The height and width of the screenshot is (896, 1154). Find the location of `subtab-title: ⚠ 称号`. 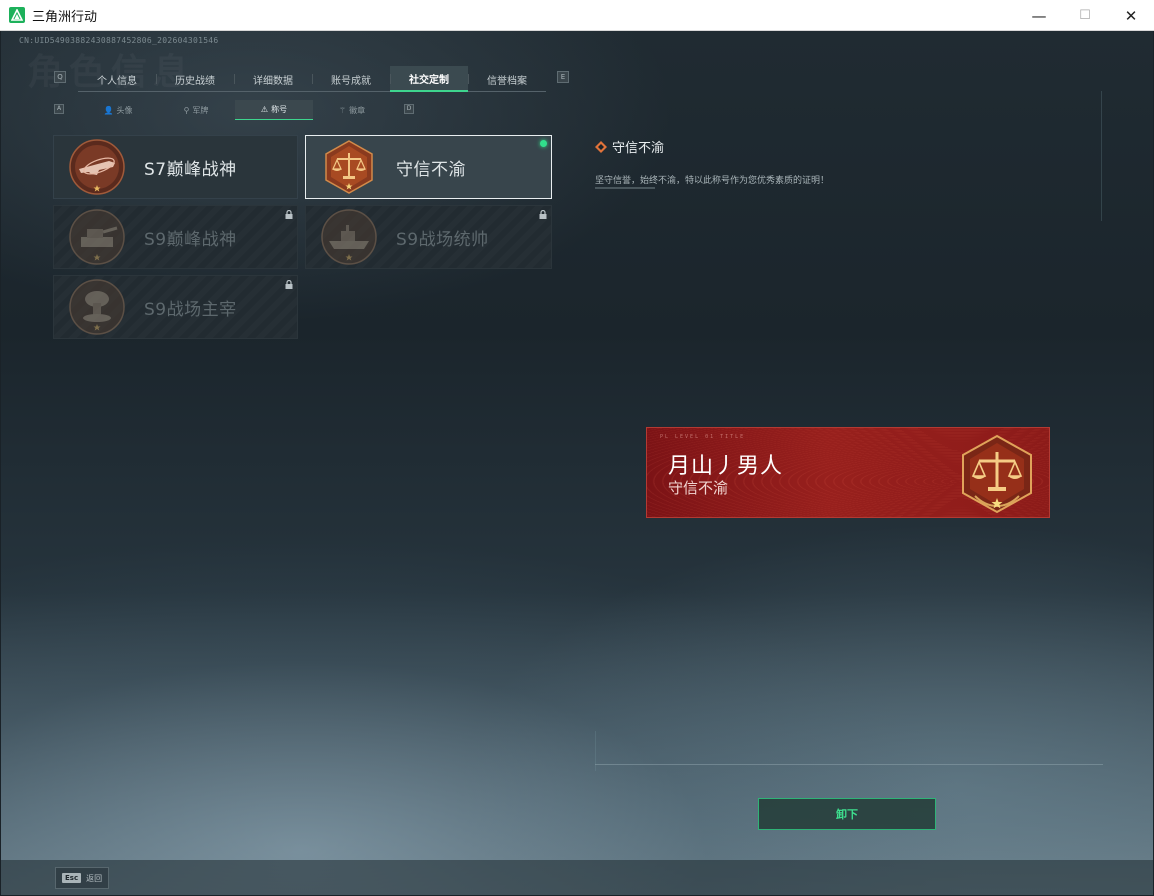

subtab-title: ⚠ 称号 is located at coordinates (274, 110).